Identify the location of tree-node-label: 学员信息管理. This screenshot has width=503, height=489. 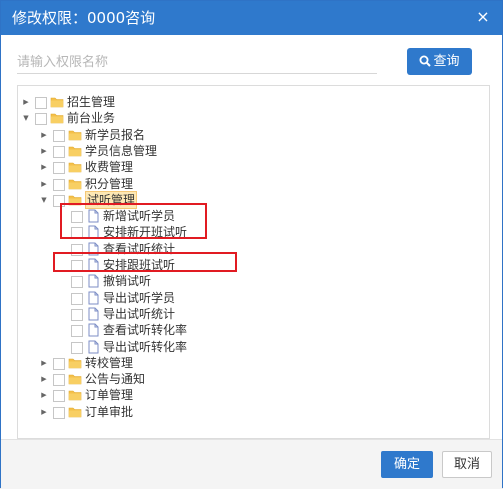
(121, 151).